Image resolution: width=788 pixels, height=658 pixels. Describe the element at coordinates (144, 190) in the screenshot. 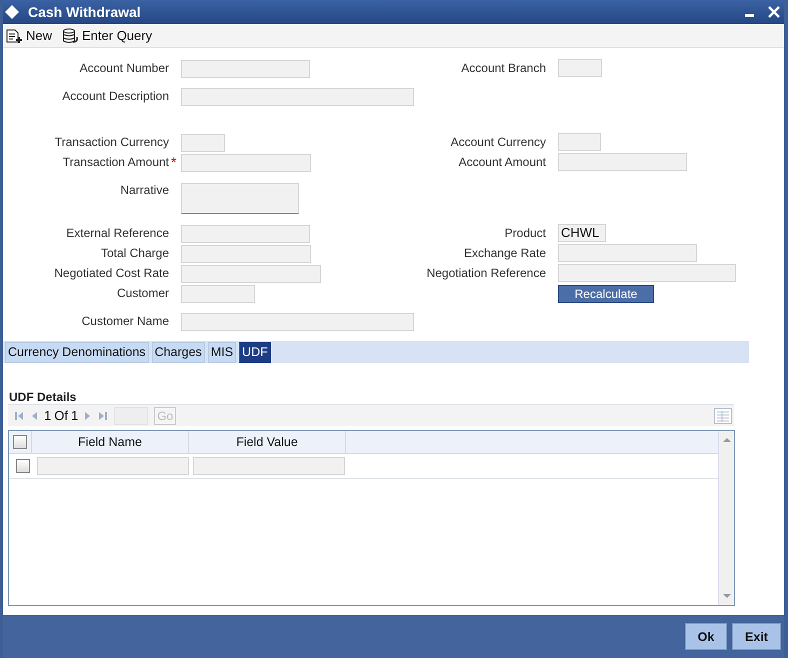

I see `field-label: Narrative` at that location.